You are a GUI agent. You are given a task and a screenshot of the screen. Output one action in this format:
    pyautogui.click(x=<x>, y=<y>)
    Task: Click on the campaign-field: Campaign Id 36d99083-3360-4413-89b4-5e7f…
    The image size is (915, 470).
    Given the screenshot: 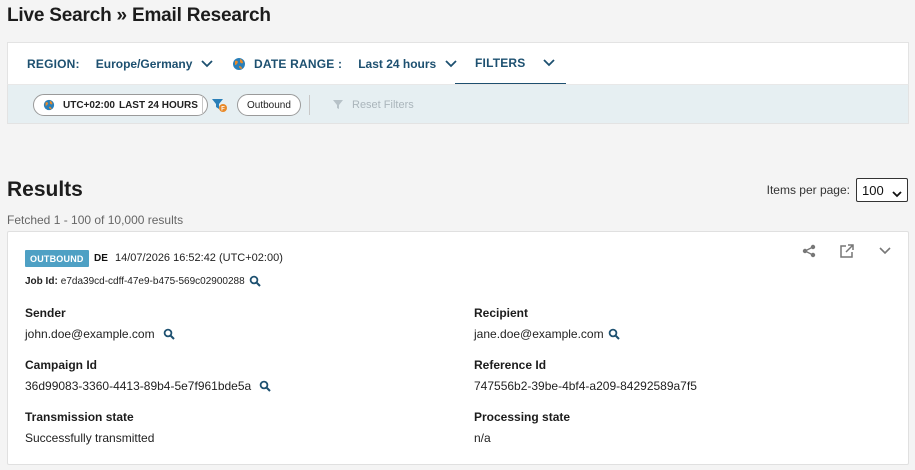 What is the action you would take?
    pyautogui.click(x=148, y=375)
    